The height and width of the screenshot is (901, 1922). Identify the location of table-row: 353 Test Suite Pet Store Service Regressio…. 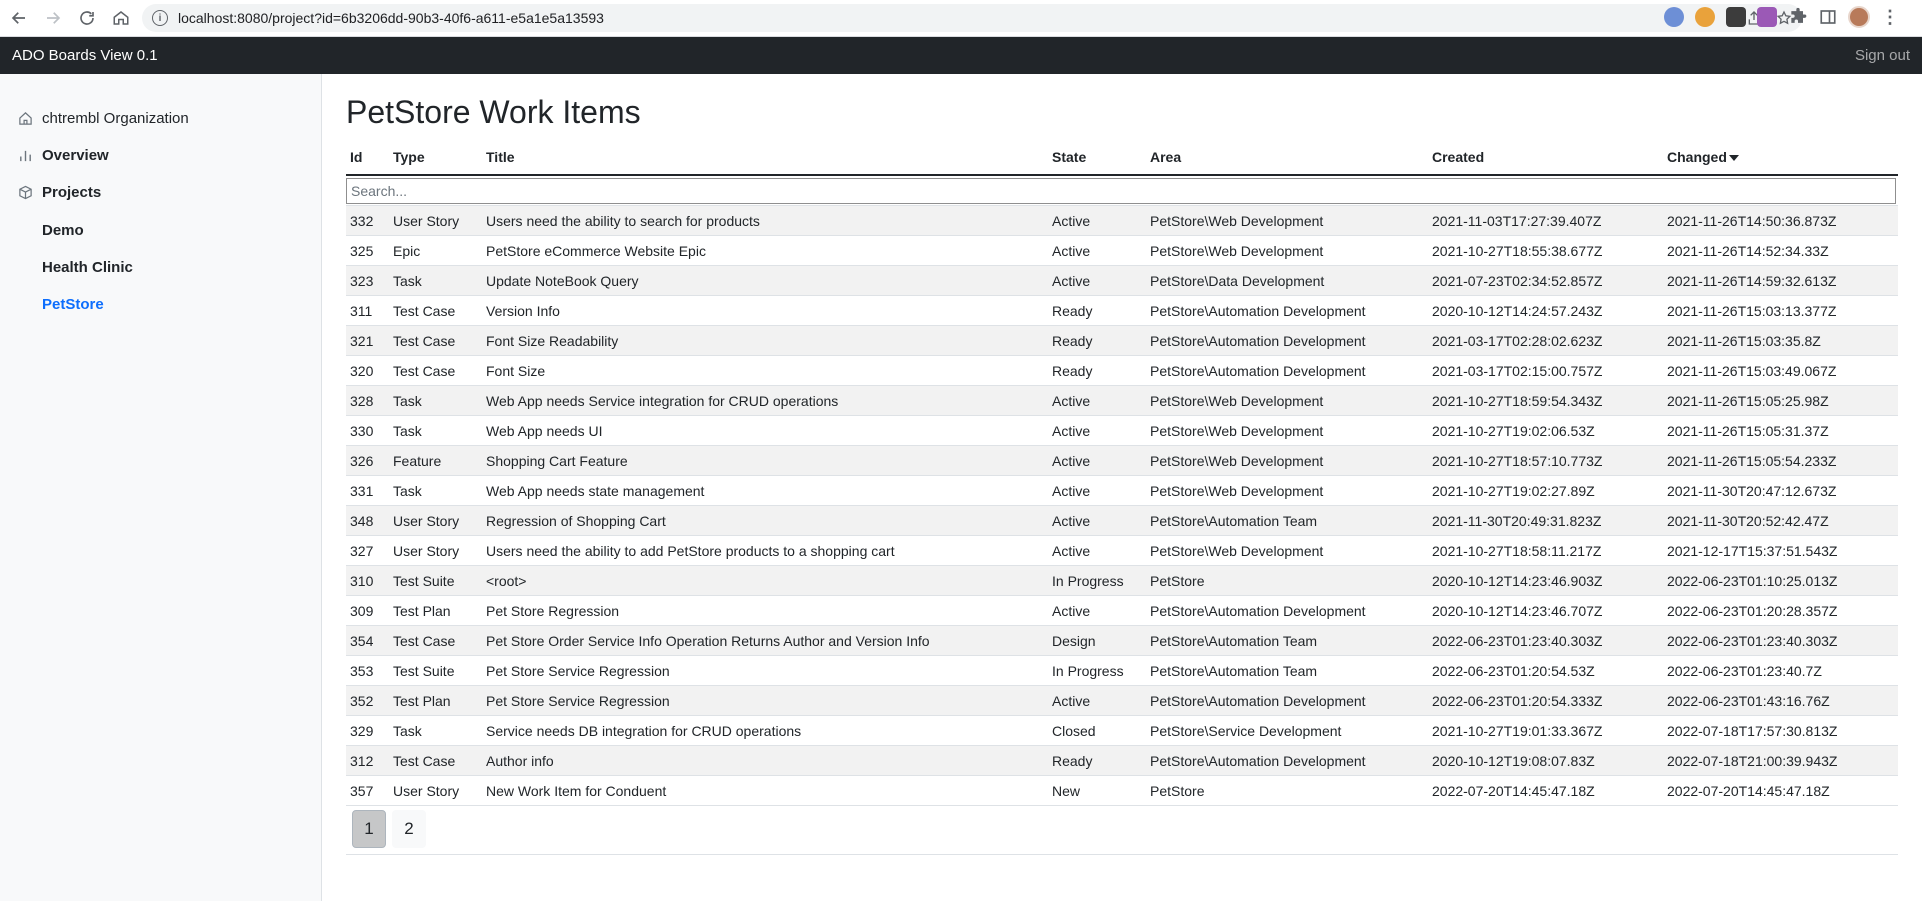
(1122, 671).